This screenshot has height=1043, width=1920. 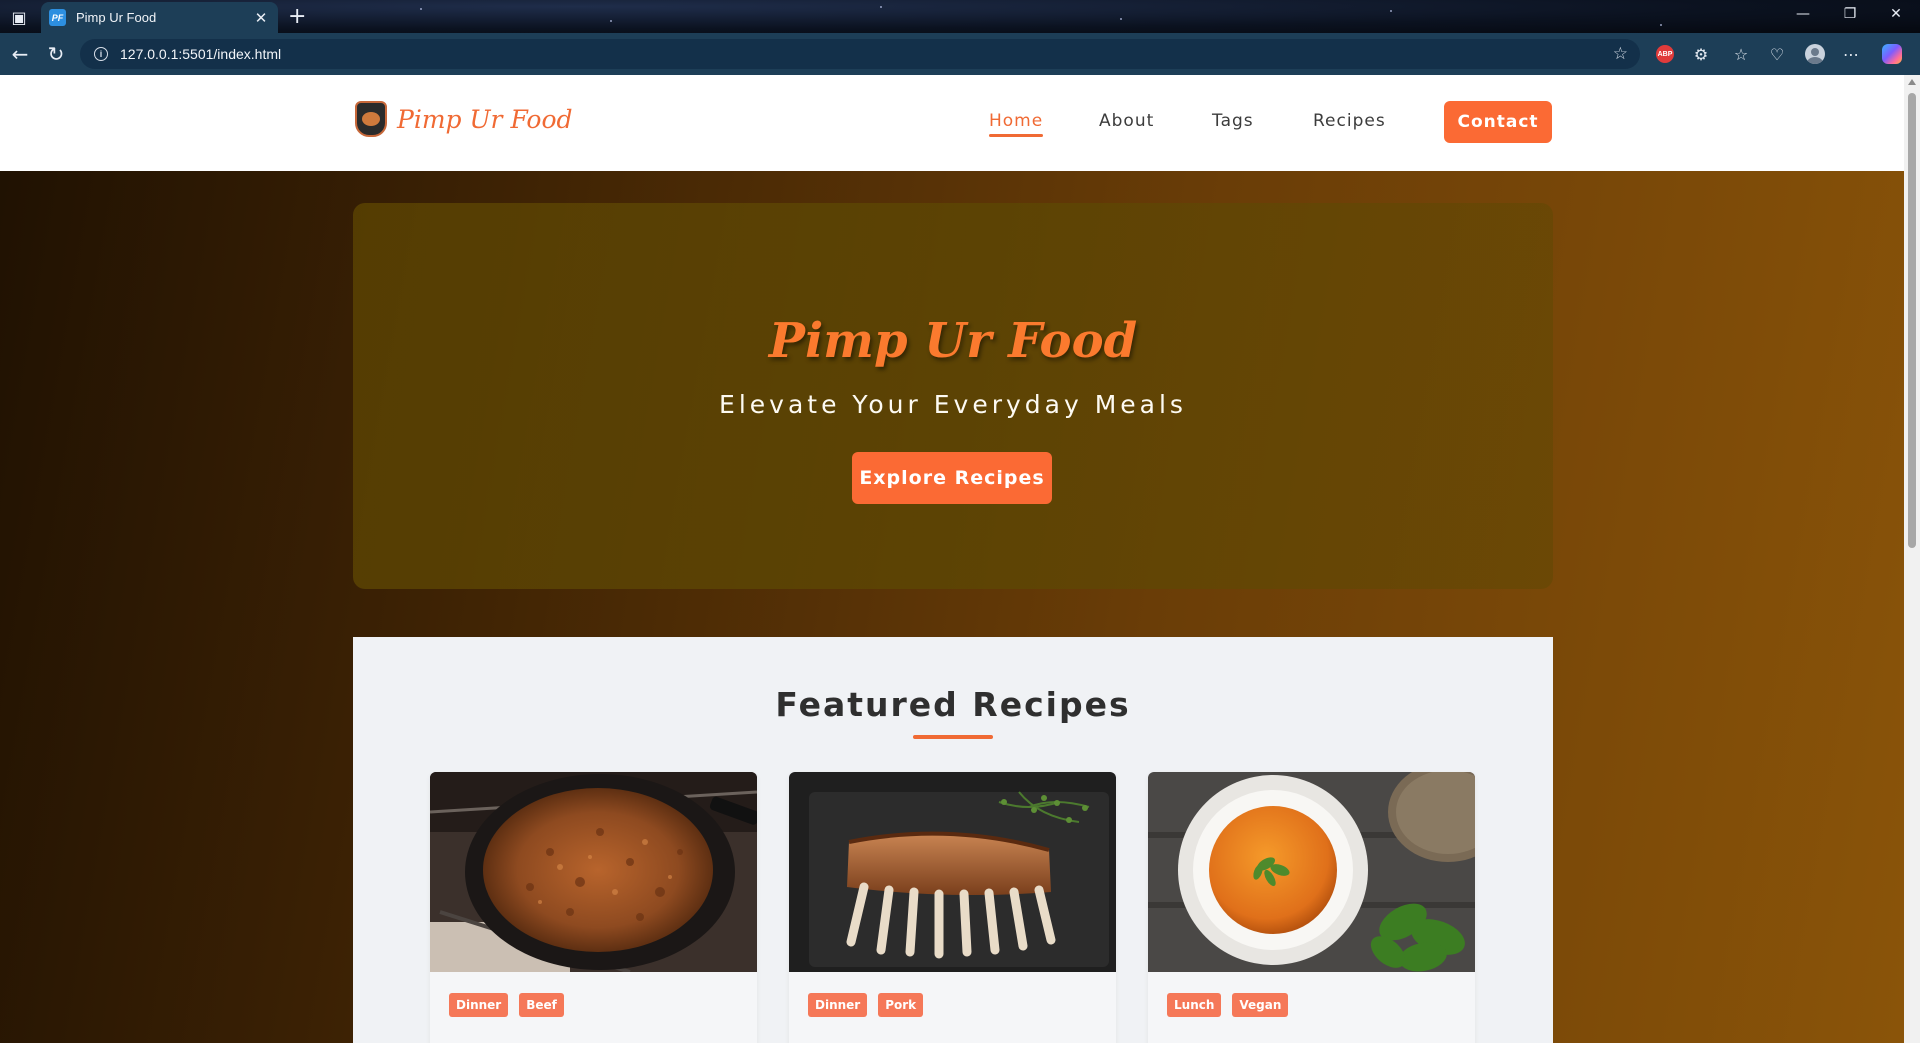 What do you see at coordinates (1233, 121) in the screenshot?
I see `nav-tags: Tags` at bounding box center [1233, 121].